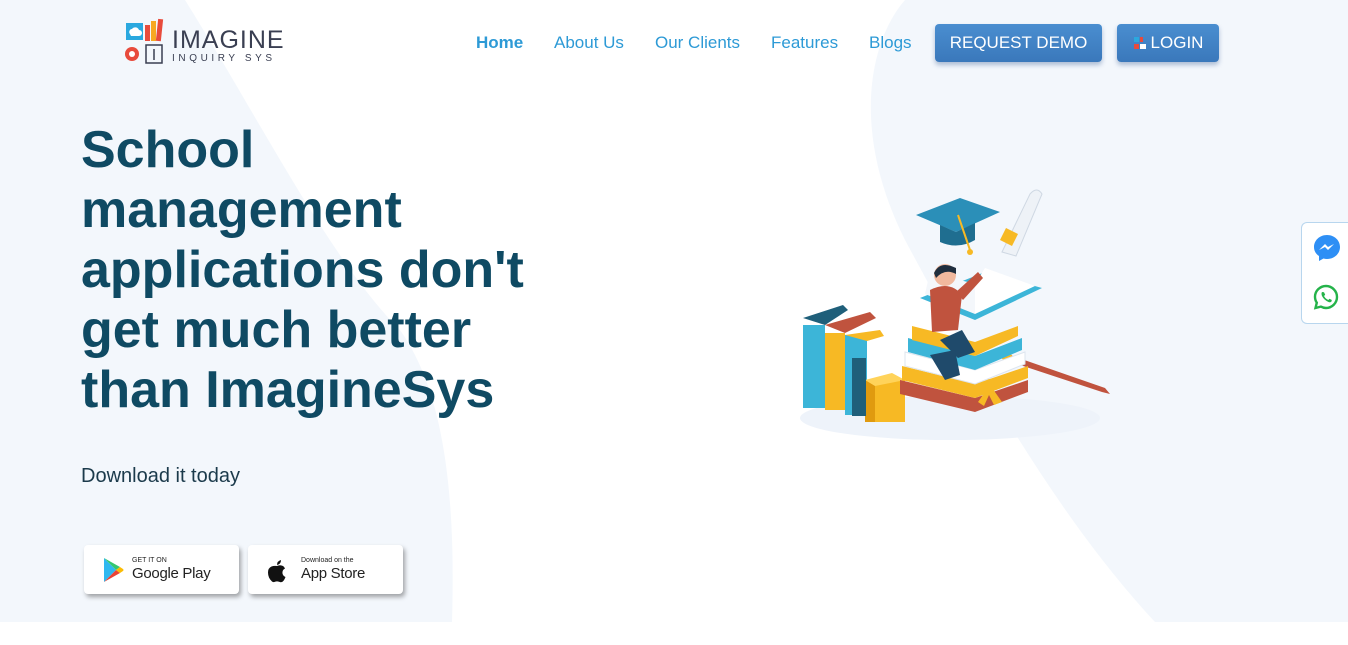 The image size is (1348, 645). Describe the element at coordinates (168, 150) in the screenshot. I see `hero-title-line: School` at that location.